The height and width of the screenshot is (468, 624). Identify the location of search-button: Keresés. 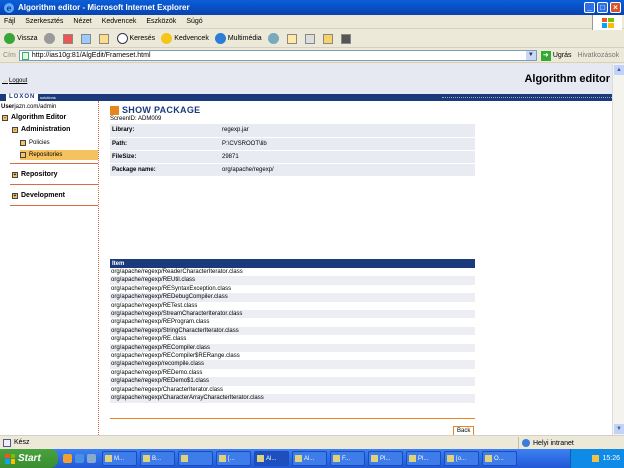
(135, 38).